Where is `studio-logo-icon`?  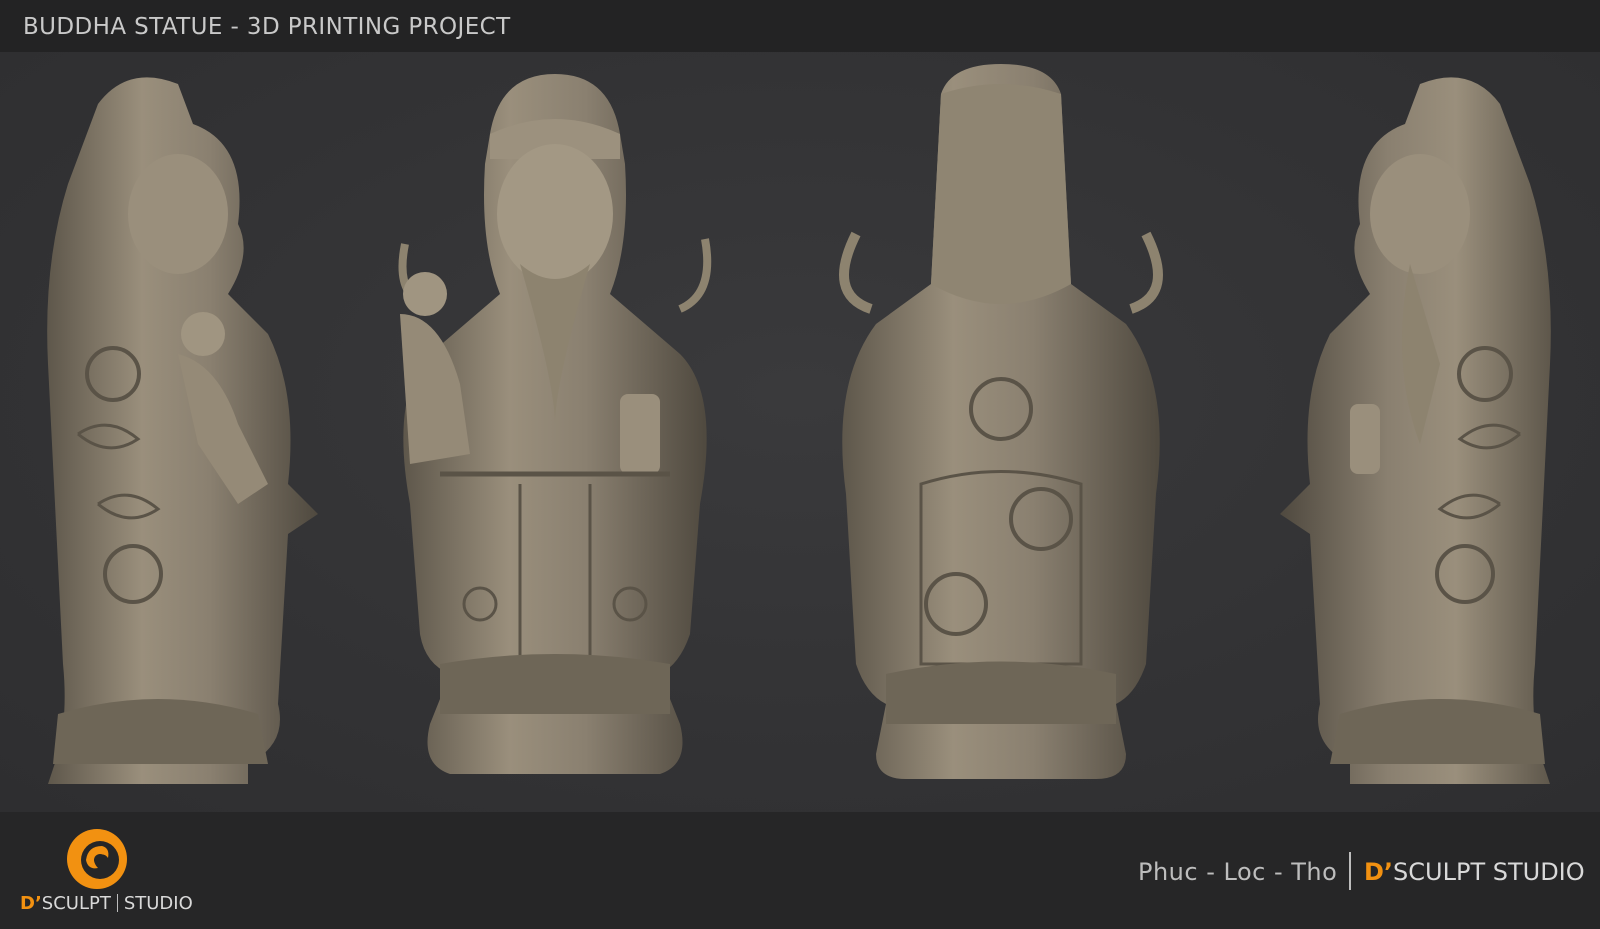 studio-logo-icon is located at coordinates (97, 859).